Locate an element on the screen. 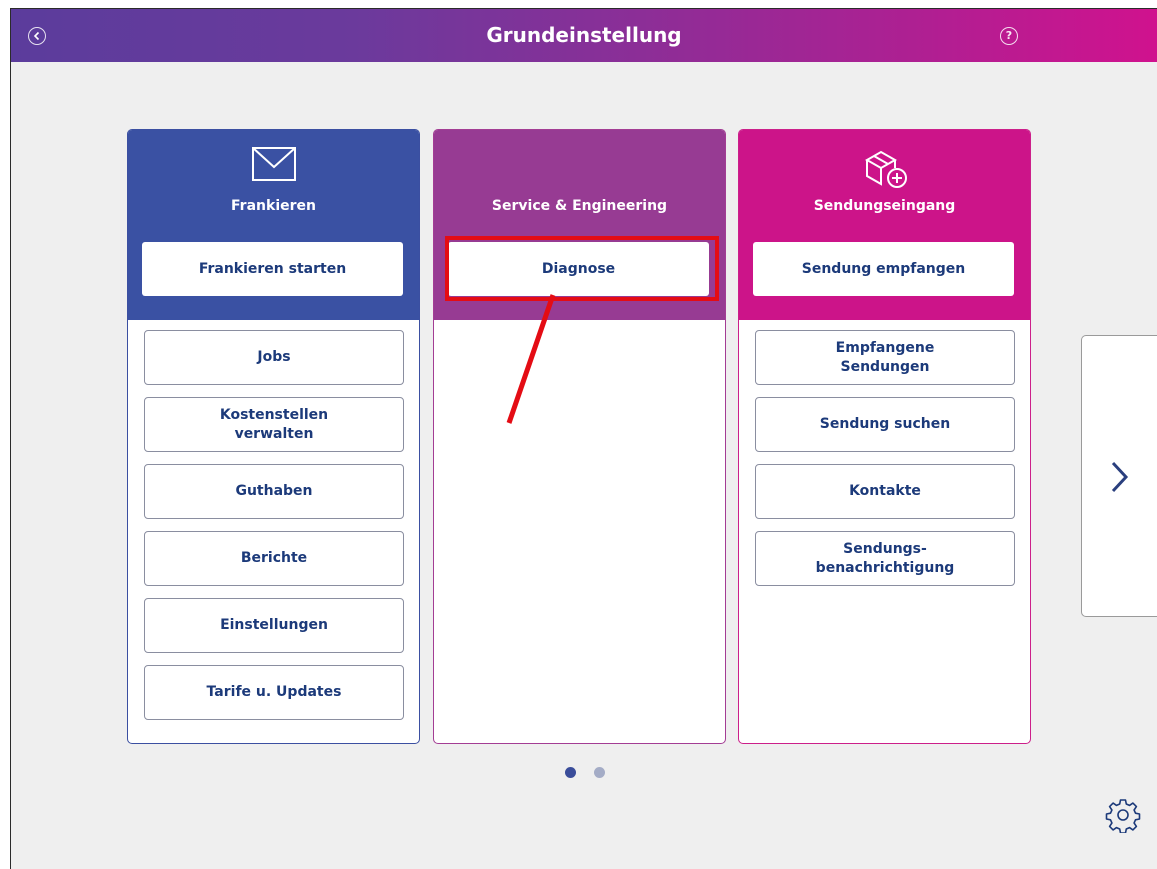 The image size is (1157, 869). page-title: Grundeinstellung is located at coordinates (584, 35).